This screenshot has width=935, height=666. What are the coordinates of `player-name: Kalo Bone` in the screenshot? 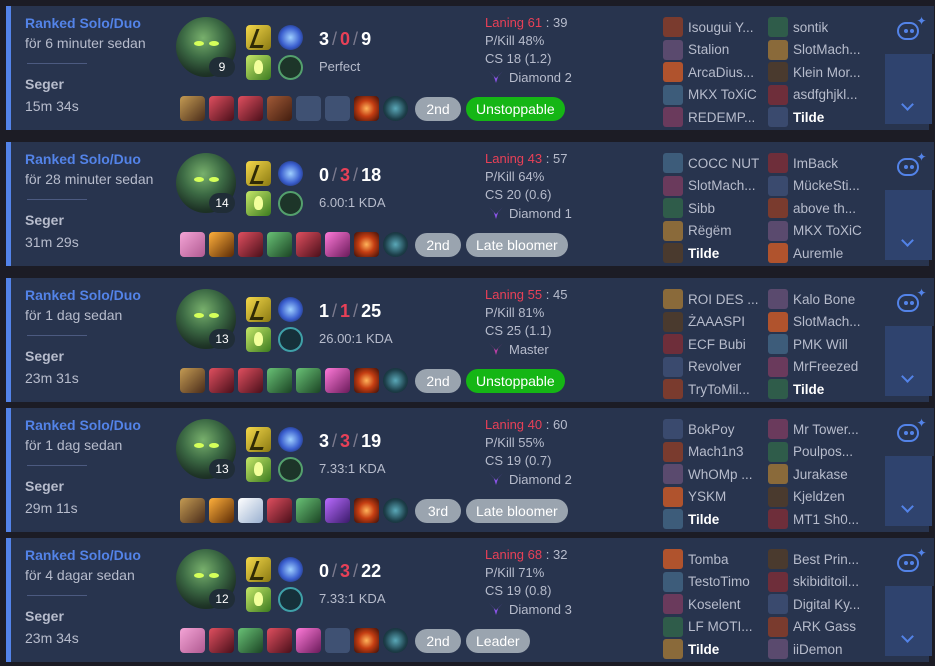 It's located at (824, 299).